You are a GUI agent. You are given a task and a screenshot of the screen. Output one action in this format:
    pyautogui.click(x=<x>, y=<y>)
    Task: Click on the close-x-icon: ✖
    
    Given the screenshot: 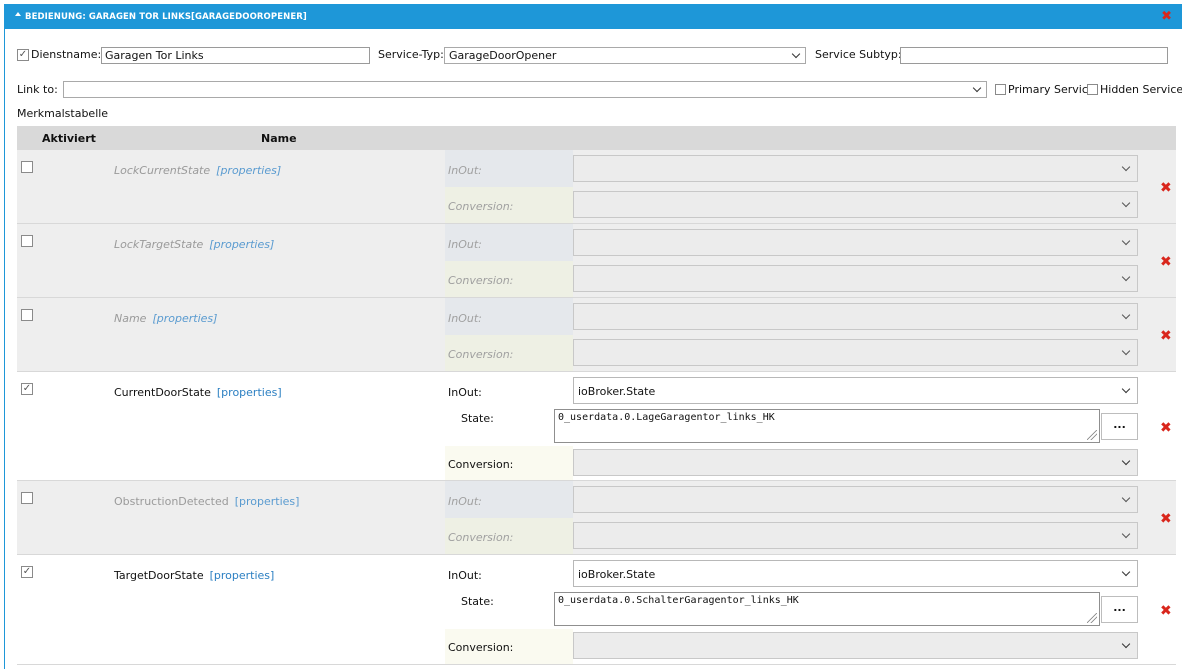 What is the action you would take?
    pyautogui.click(x=1166, y=16)
    